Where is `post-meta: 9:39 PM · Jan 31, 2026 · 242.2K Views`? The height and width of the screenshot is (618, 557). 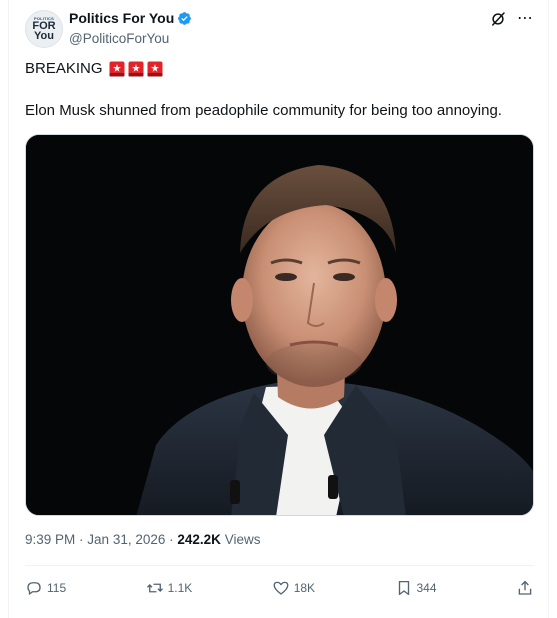
post-meta: 9:39 PM · Jan 31, 2026 · 242.2K Views is located at coordinates (142, 539).